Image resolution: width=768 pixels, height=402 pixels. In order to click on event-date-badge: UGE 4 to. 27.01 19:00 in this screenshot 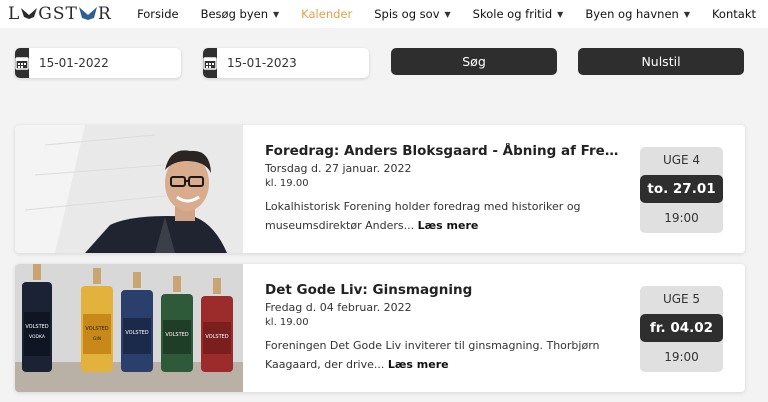, I will do `click(681, 190)`.